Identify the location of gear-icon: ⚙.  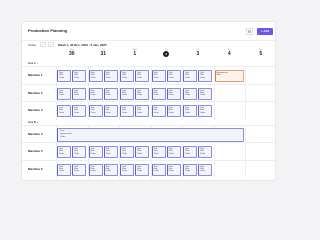
(249, 31).